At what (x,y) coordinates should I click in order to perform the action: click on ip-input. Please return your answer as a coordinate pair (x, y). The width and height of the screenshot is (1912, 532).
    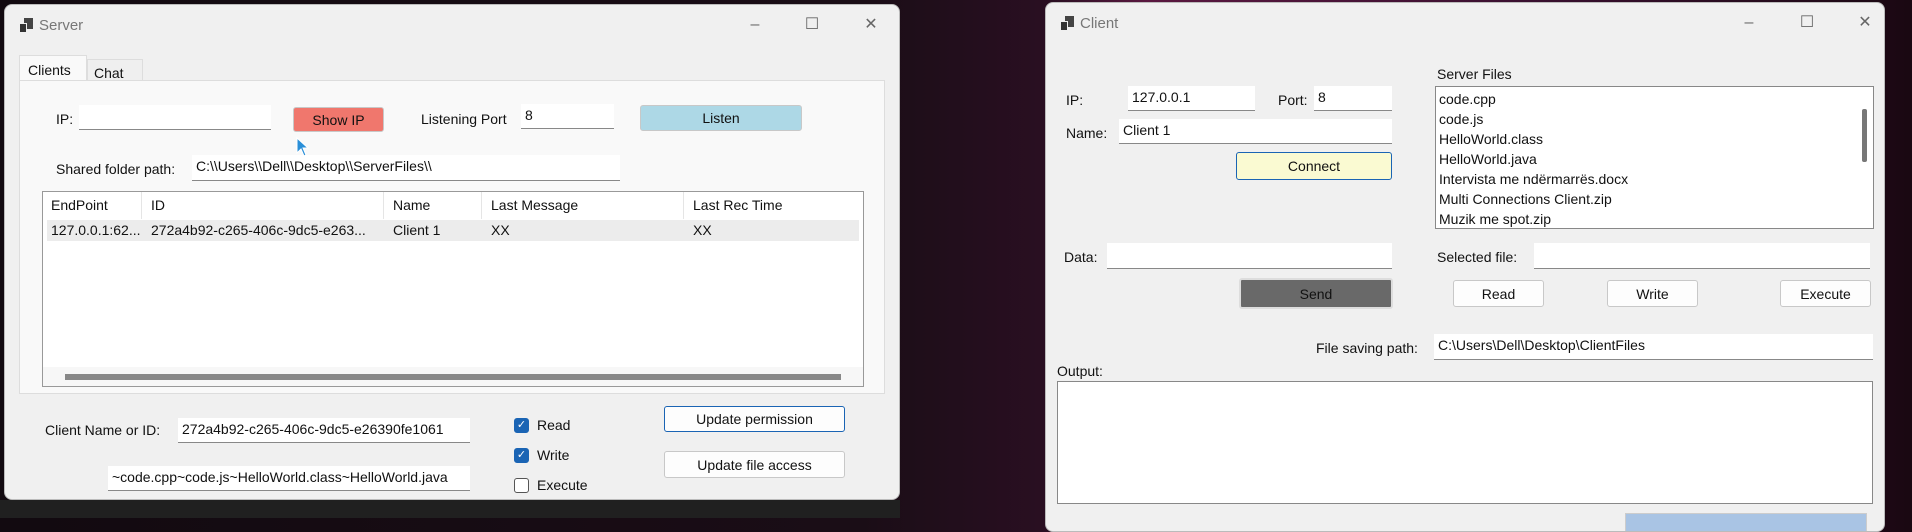
    Looking at the image, I should click on (175, 117).